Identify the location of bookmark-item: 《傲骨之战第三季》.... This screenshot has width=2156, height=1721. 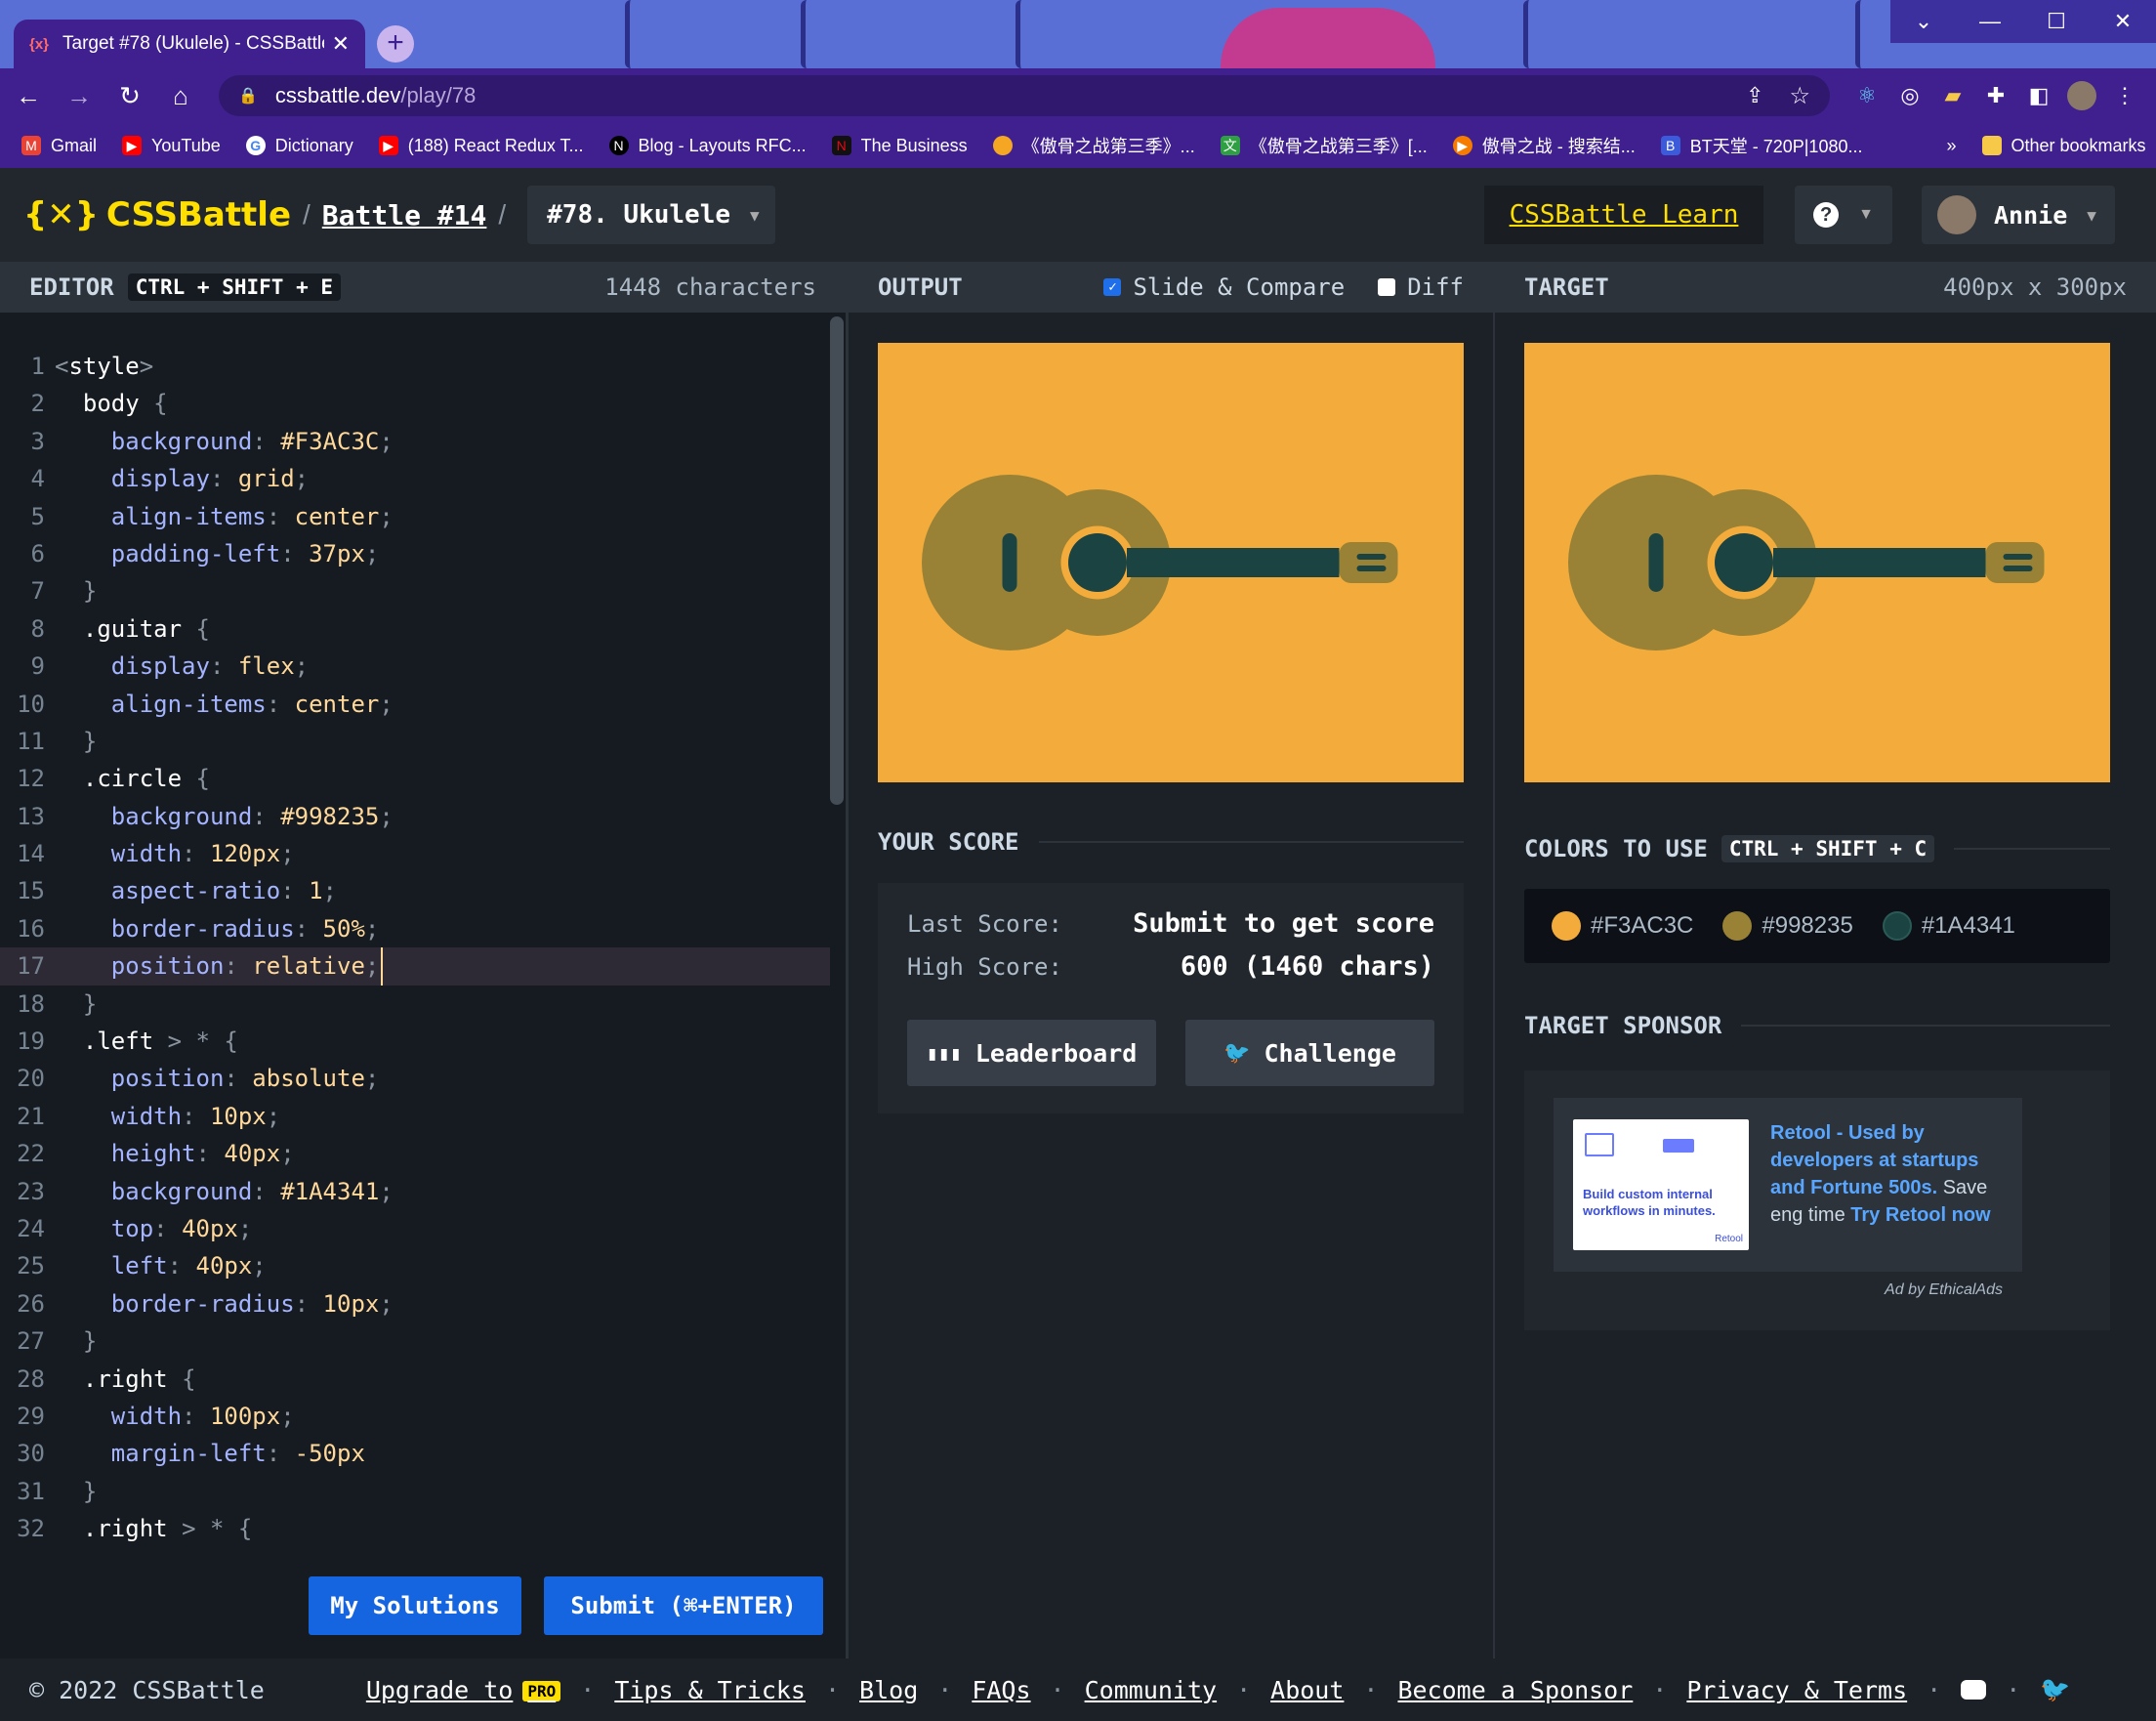
(1093, 145).